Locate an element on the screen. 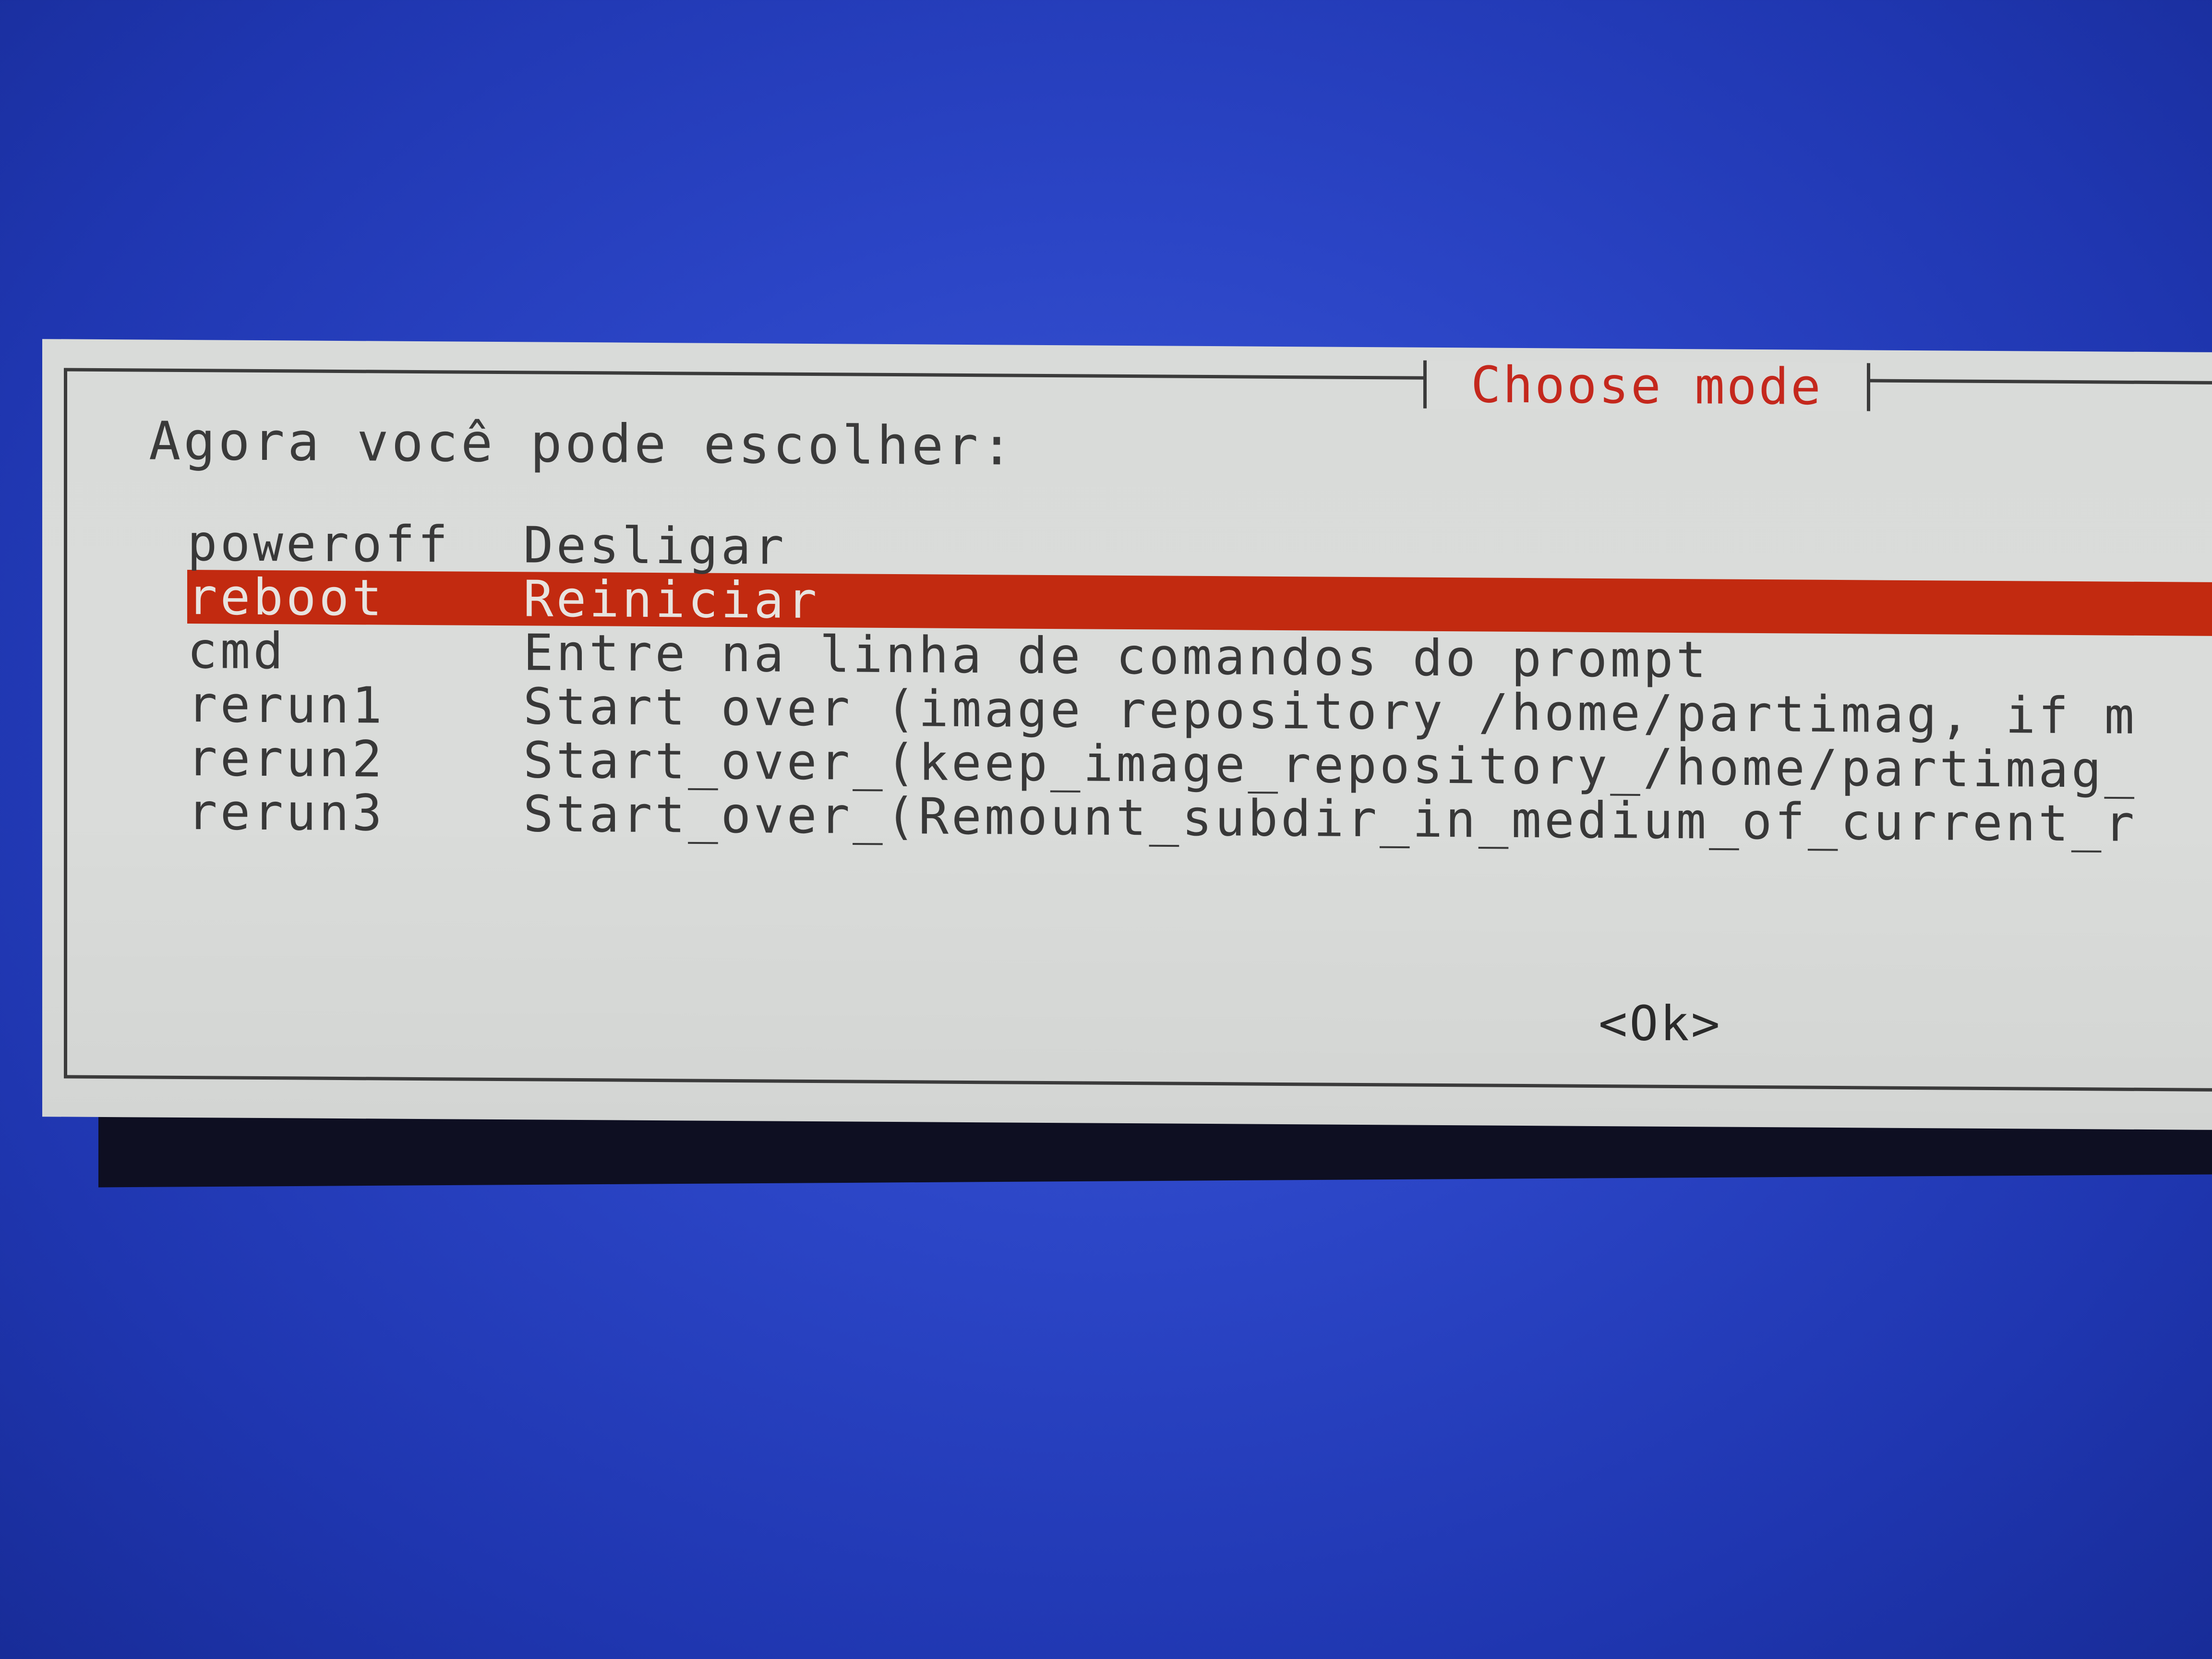 This screenshot has height=1659, width=2212. menu-item-tag: cmd is located at coordinates (236, 651).